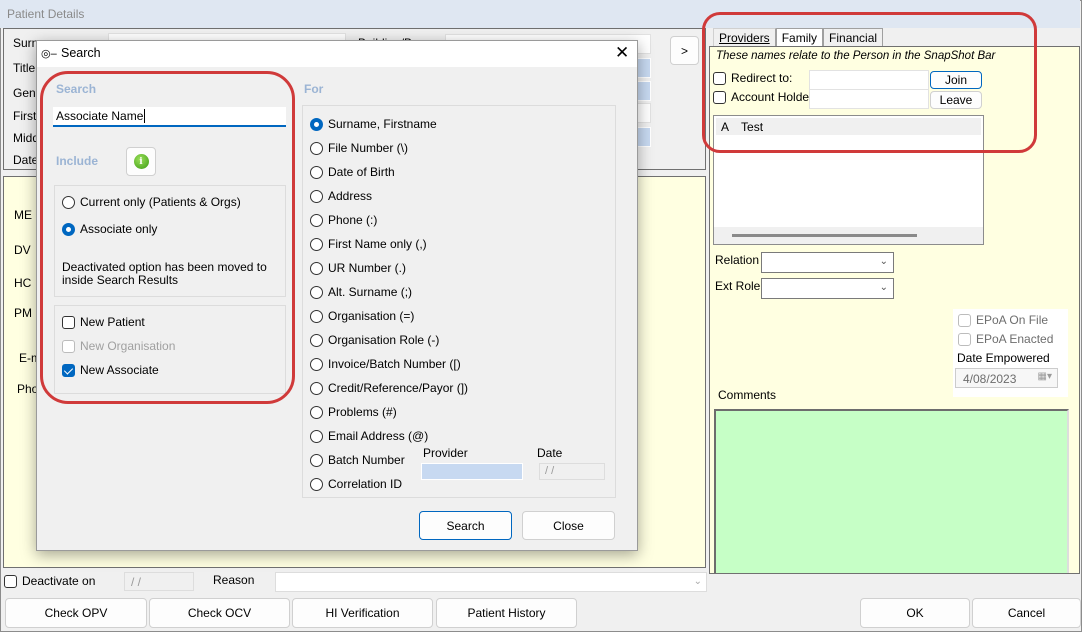  I want to click on for-option: Correlation ID, so click(356, 484).